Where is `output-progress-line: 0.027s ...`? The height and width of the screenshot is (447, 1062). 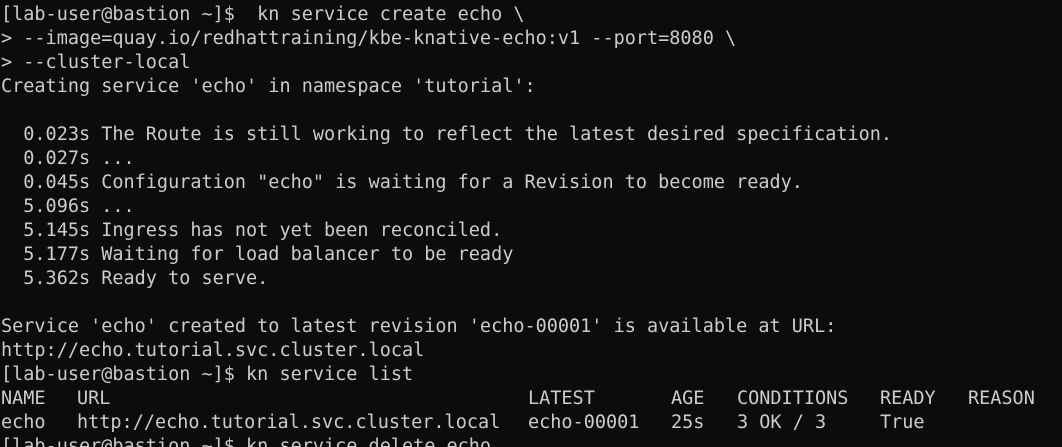 output-progress-line: 0.027s ... is located at coordinates (68, 158).